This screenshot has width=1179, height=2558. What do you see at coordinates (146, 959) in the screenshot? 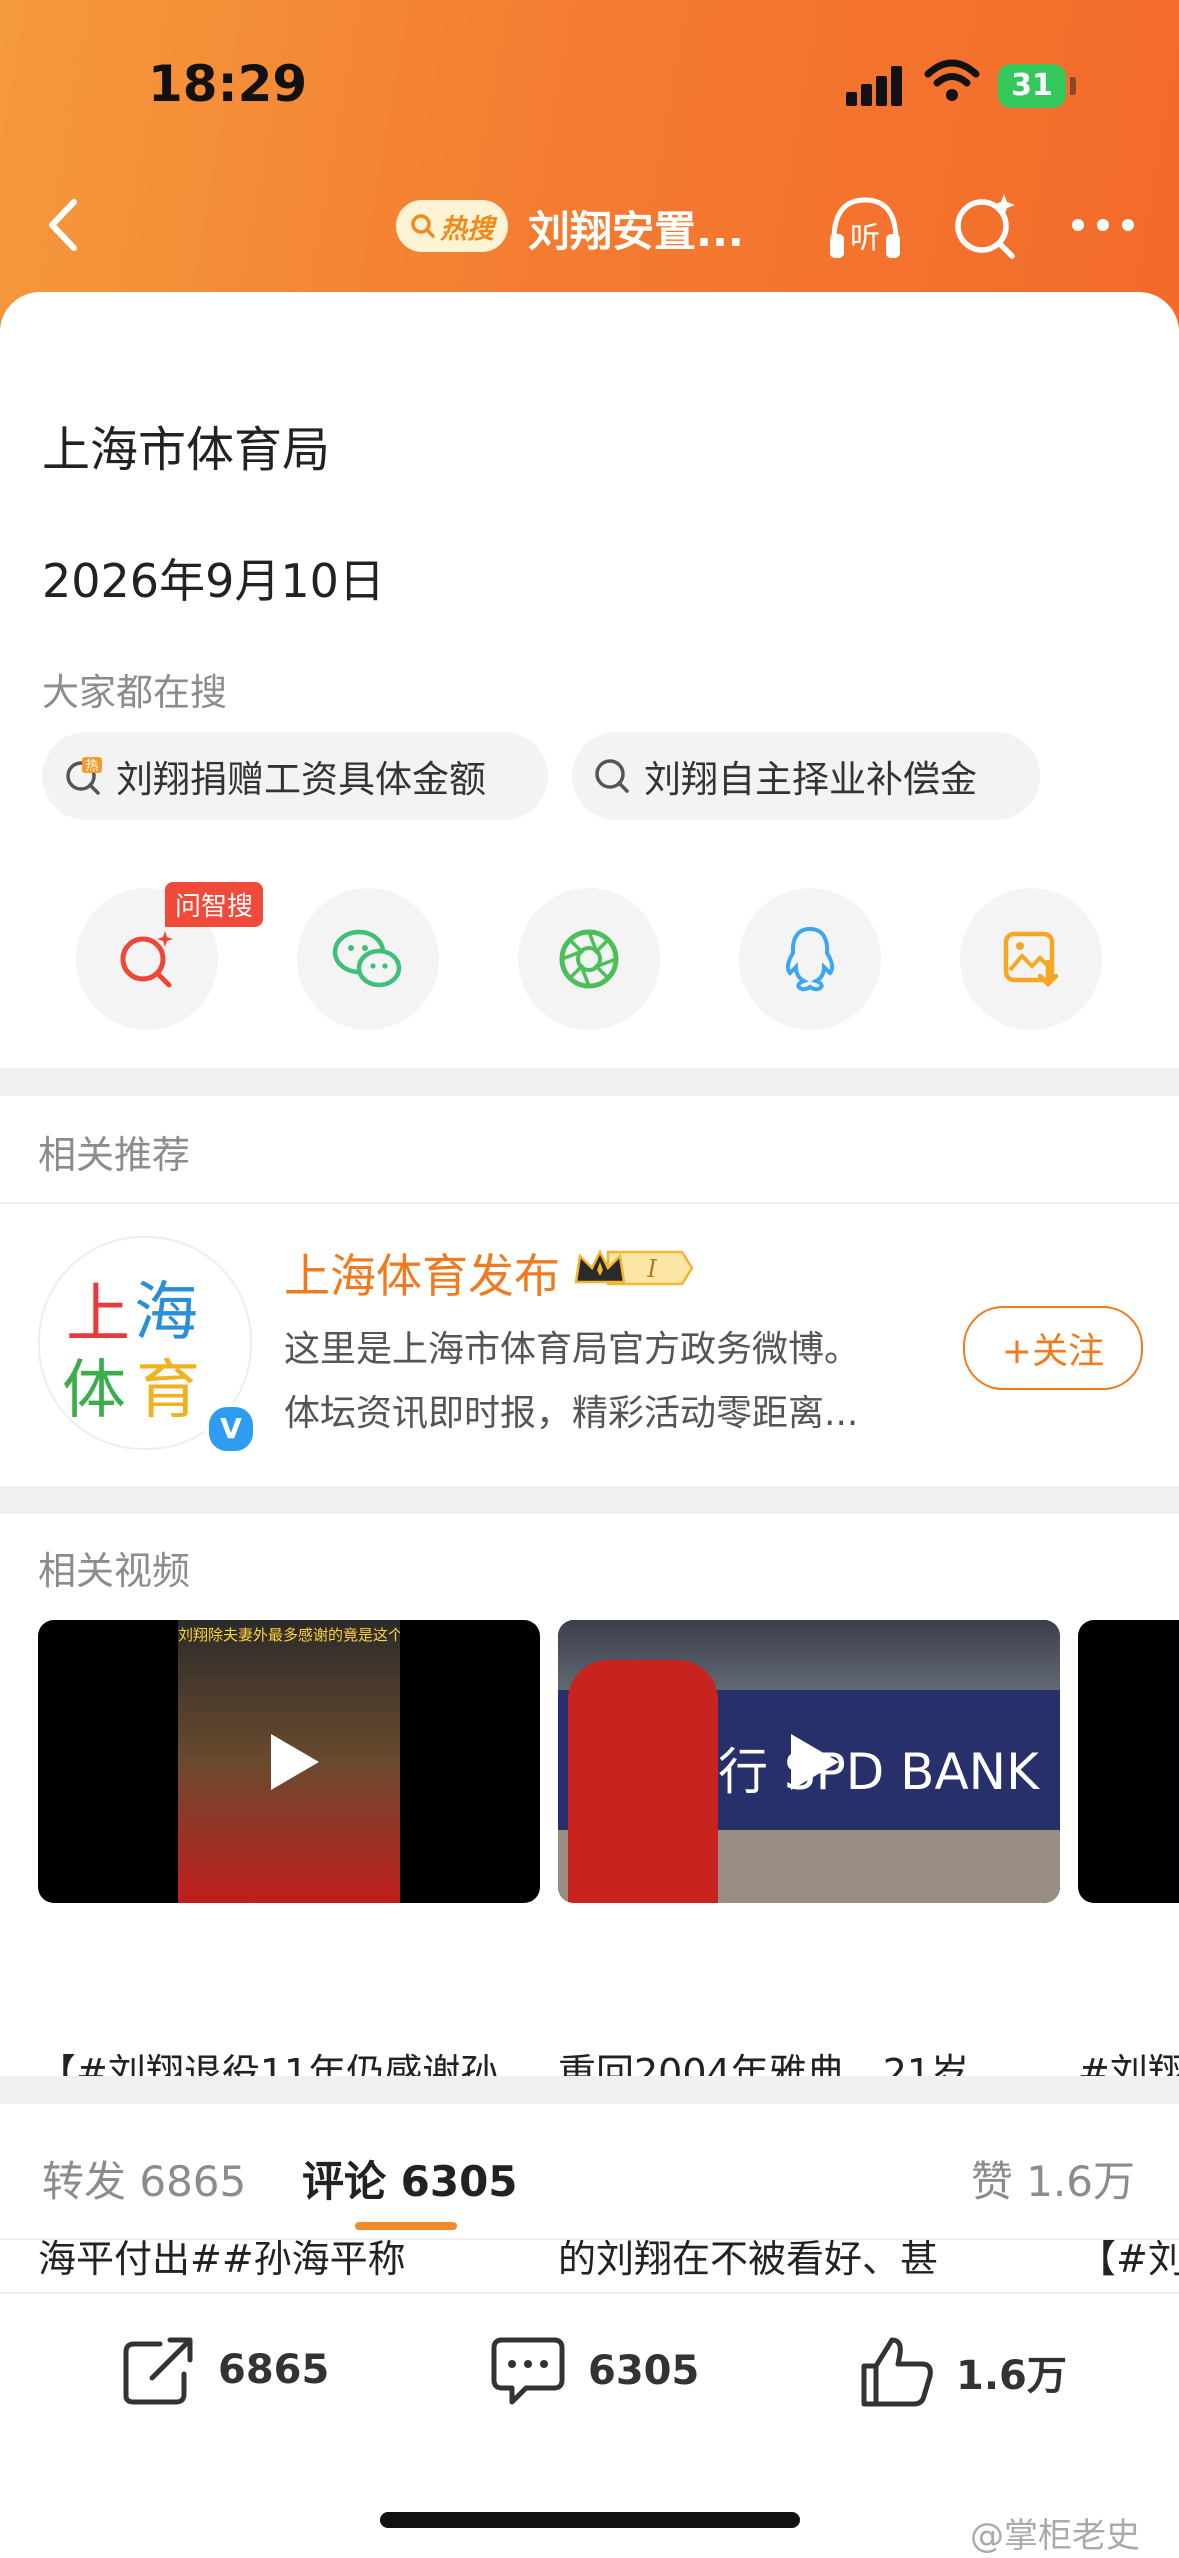
I see `ai-search-icon` at bounding box center [146, 959].